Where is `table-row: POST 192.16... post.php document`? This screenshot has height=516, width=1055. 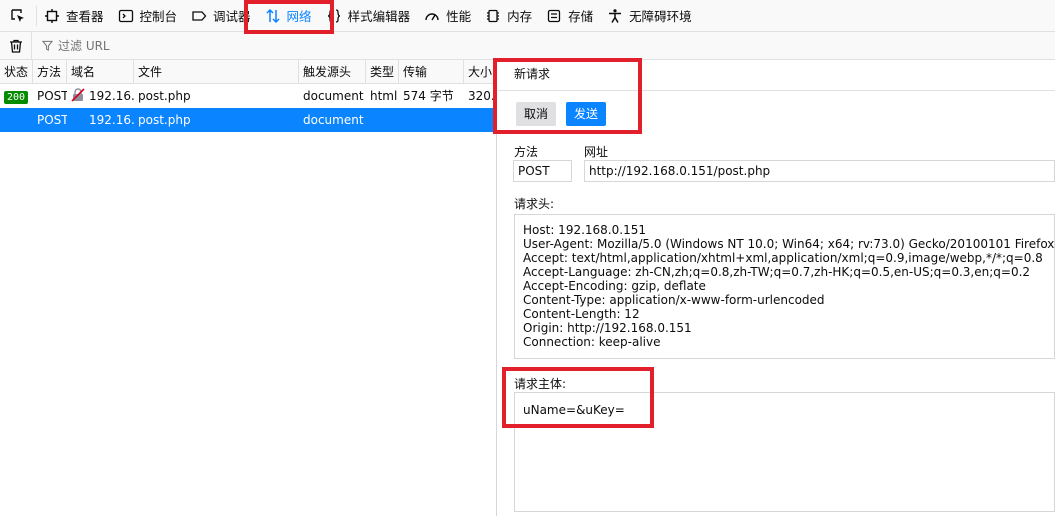
table-row: POST 192.16... post.php document is located at coordinates (248, 120).